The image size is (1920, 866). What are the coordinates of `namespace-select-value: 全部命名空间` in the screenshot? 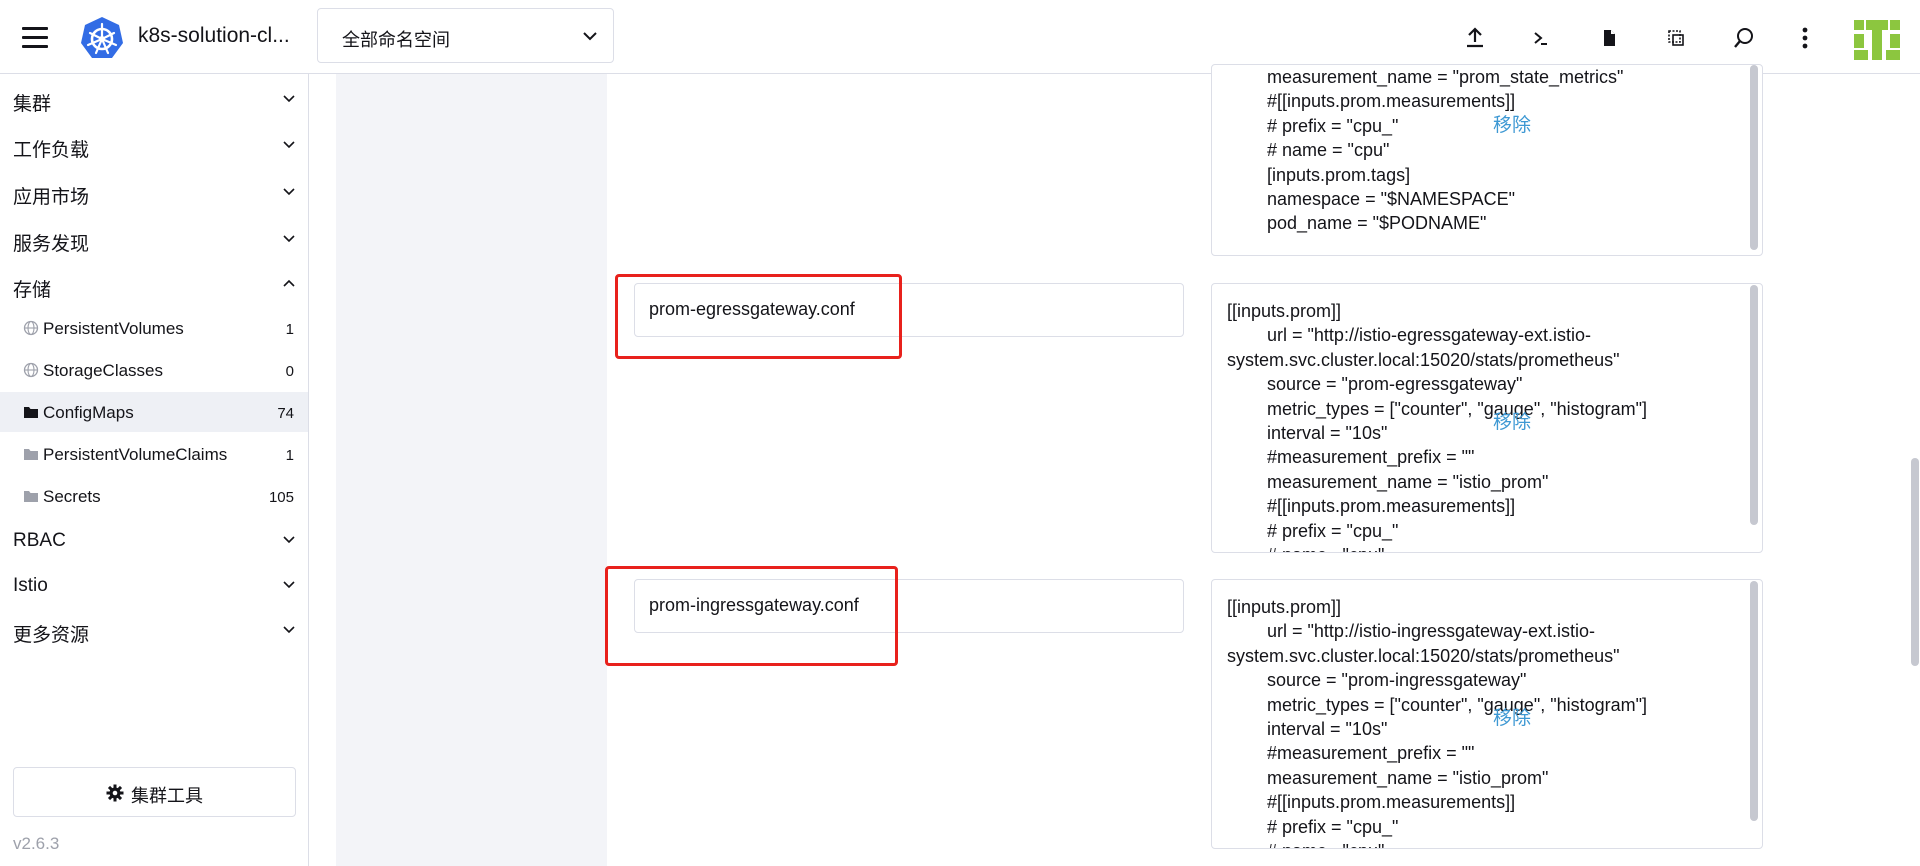 It's located at (396, 40).